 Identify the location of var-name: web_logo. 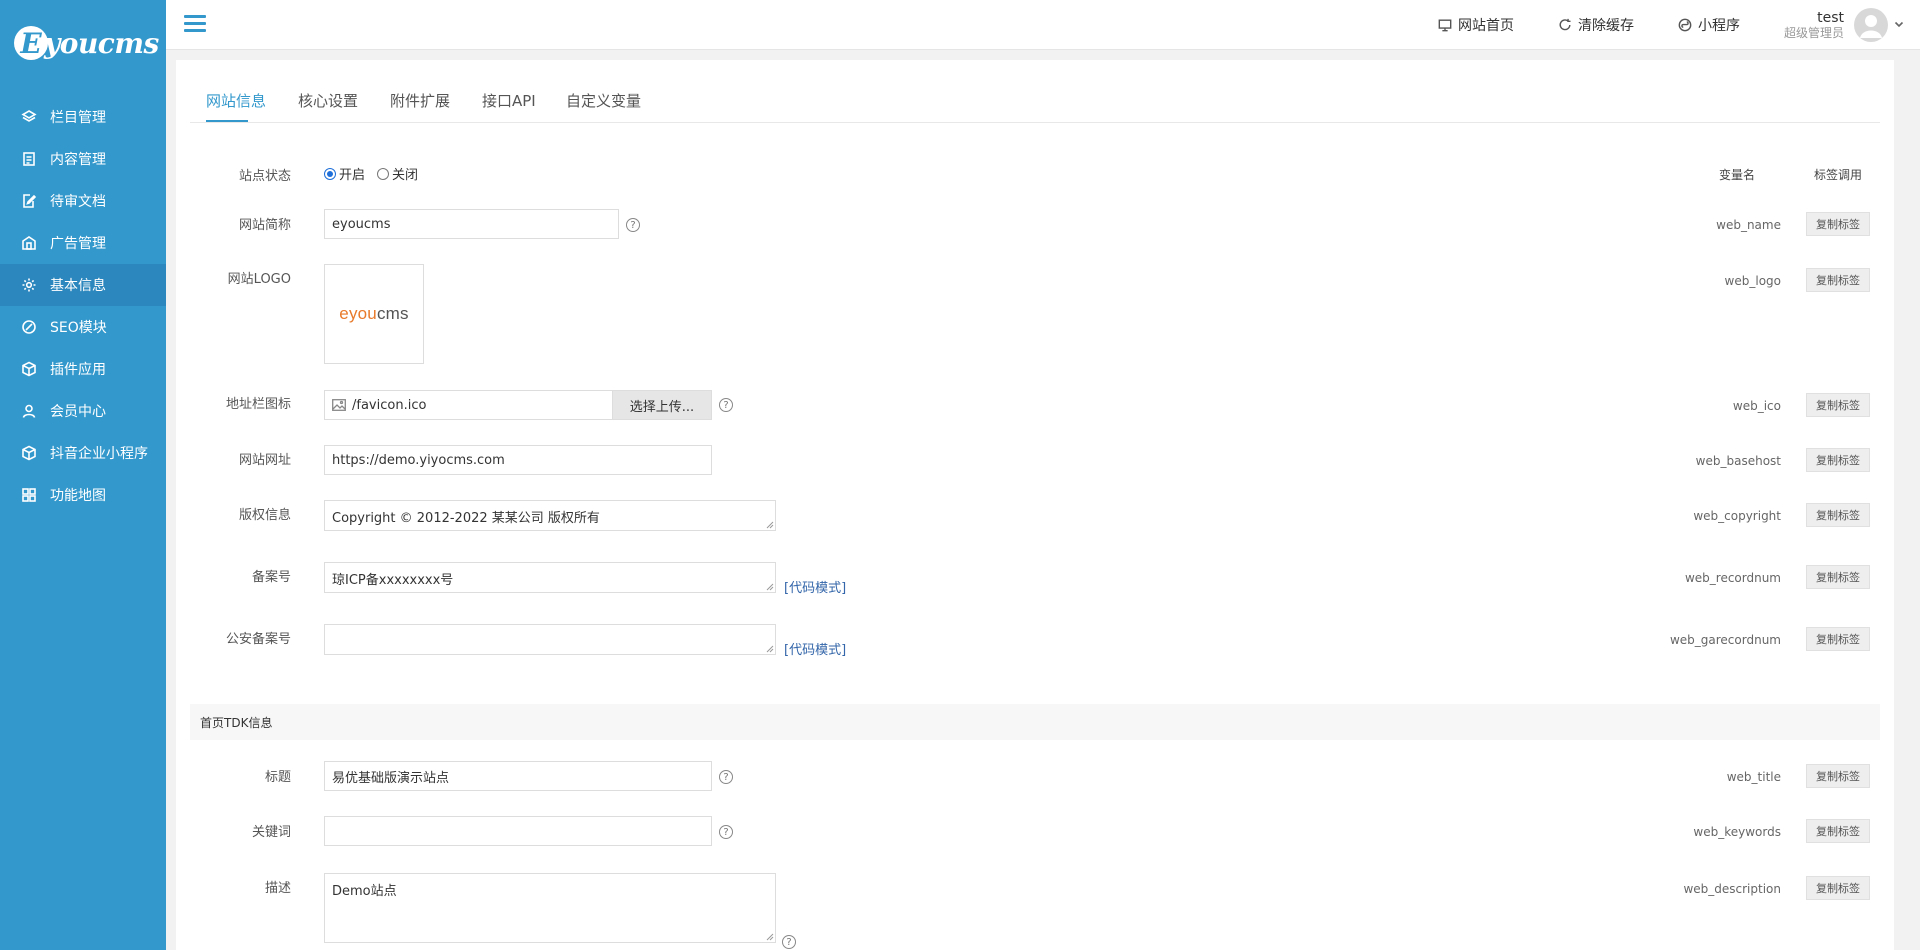
(1752, 281).